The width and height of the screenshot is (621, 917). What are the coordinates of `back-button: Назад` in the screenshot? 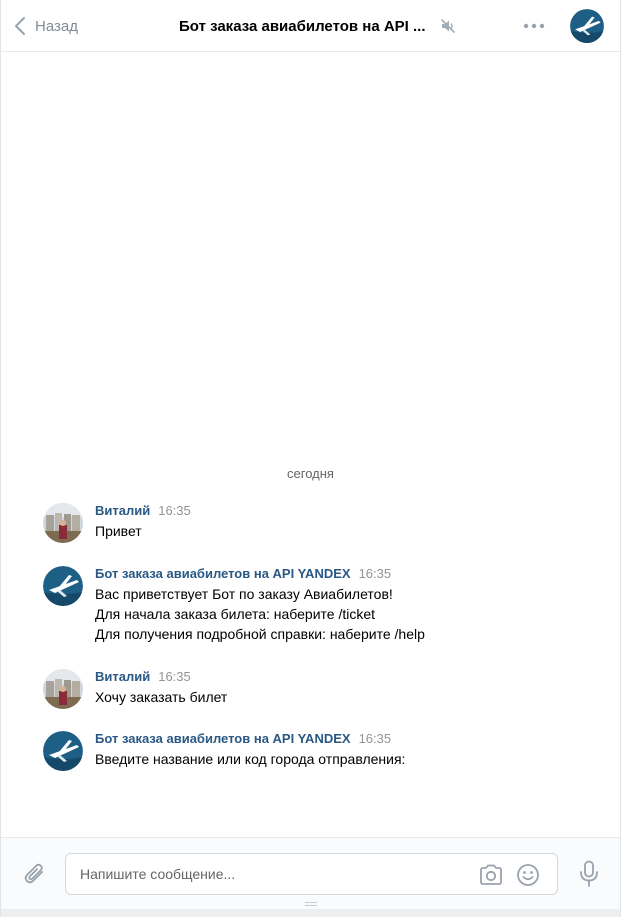 It's located at (46, 26).